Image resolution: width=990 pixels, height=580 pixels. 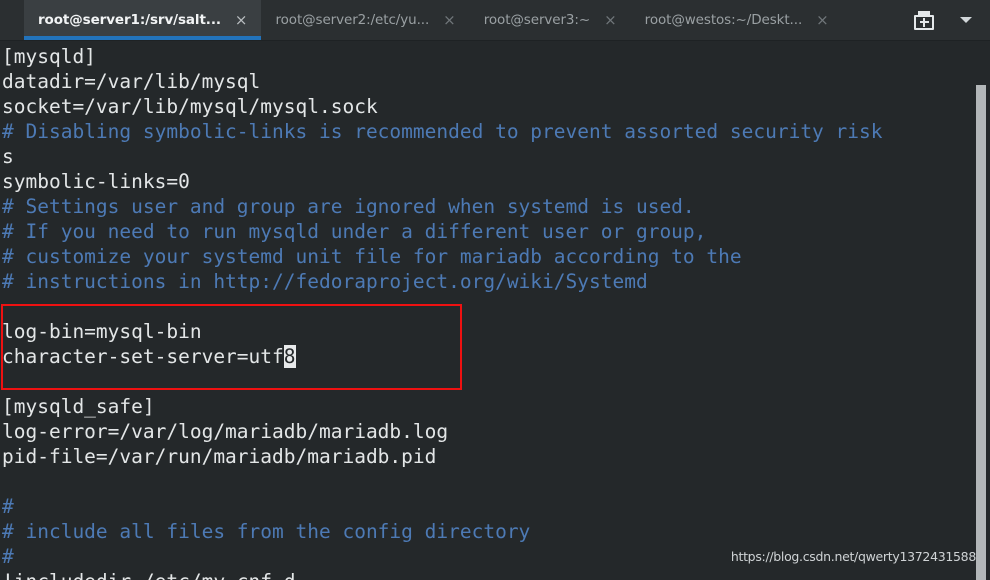 I want to click on text-cursor: 8, so click(x=289, y=356).